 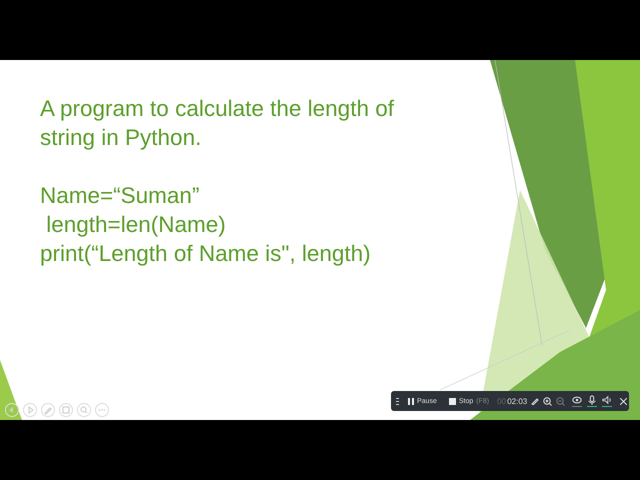 I want to click on zoom-in-icon, so click(x=547, y=401).